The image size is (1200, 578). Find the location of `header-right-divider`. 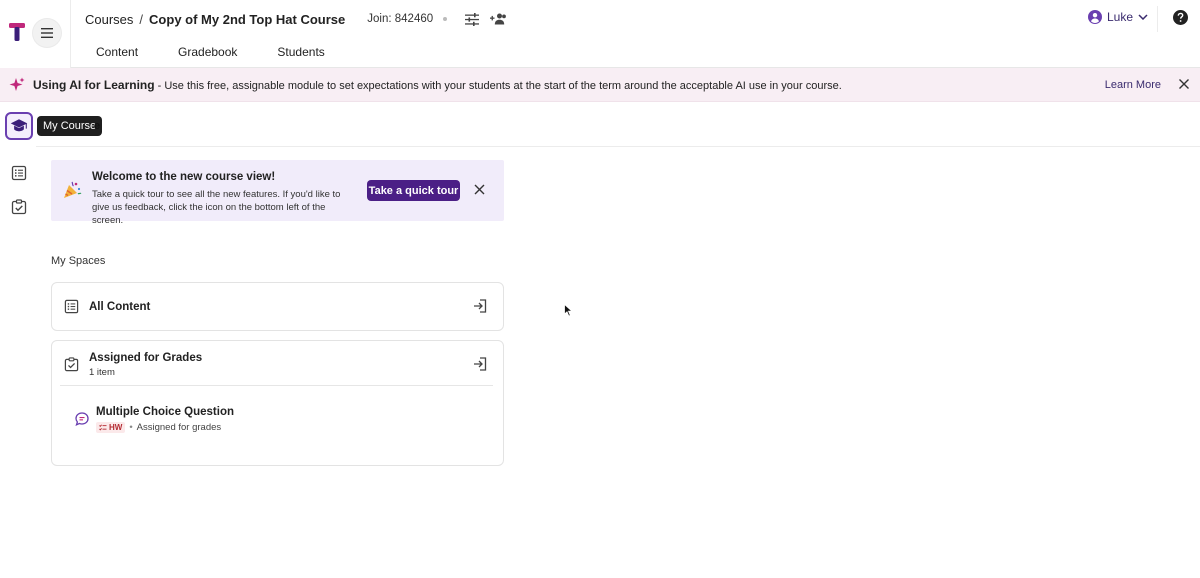

header-right-divider is located at coordinates (1157, 19).